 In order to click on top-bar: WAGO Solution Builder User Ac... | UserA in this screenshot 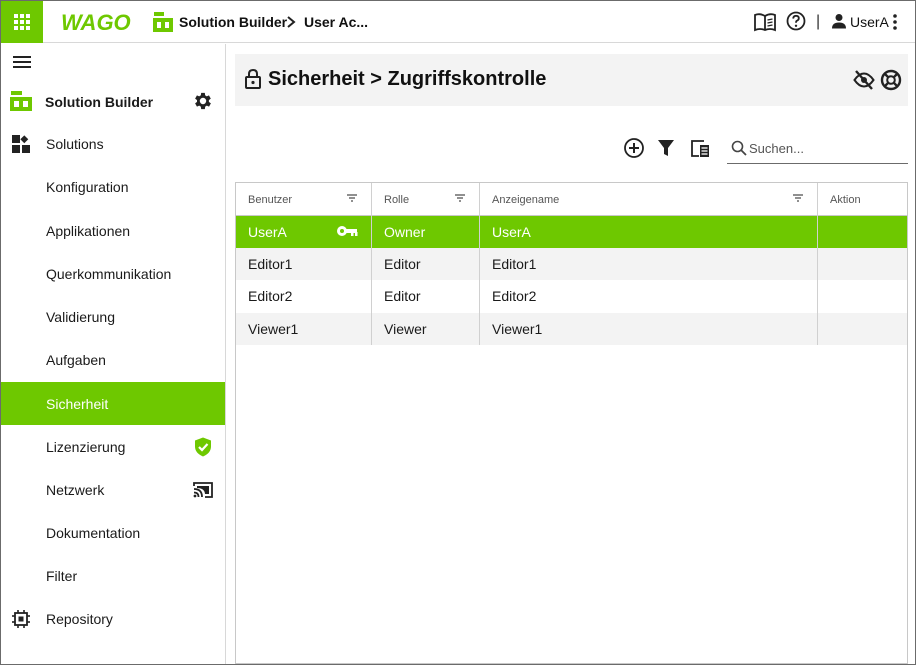, I will do `click(458, 22)`.